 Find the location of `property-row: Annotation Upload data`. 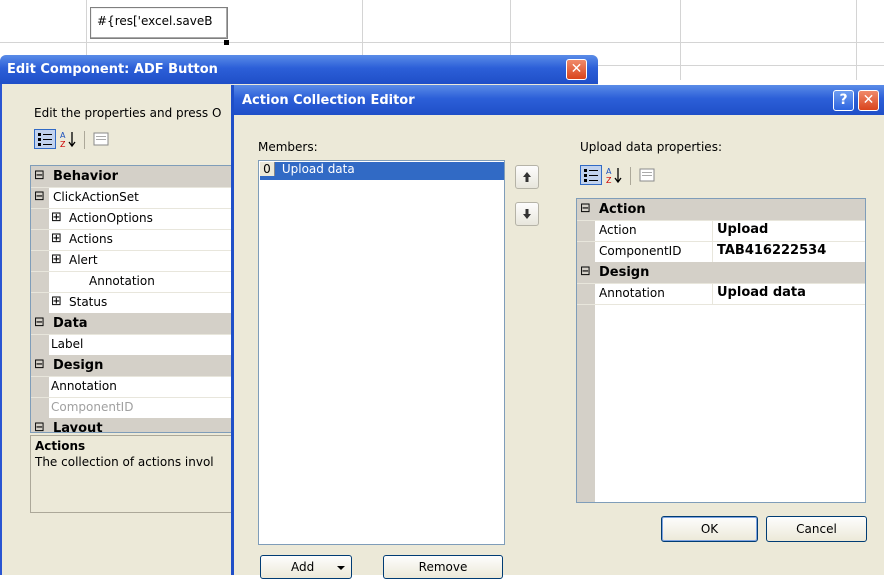

property-row: Annotation Upload data is located at coordinates (721, 294).